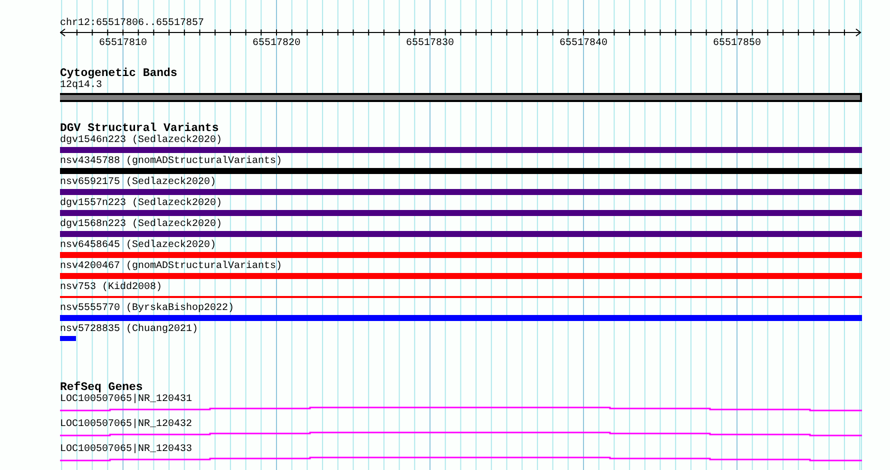  Describe the element at coordinates (141, 141) in the screenshot. I see `variant-label: dgv1546n223 (Sedlazeck2020)` at that location.